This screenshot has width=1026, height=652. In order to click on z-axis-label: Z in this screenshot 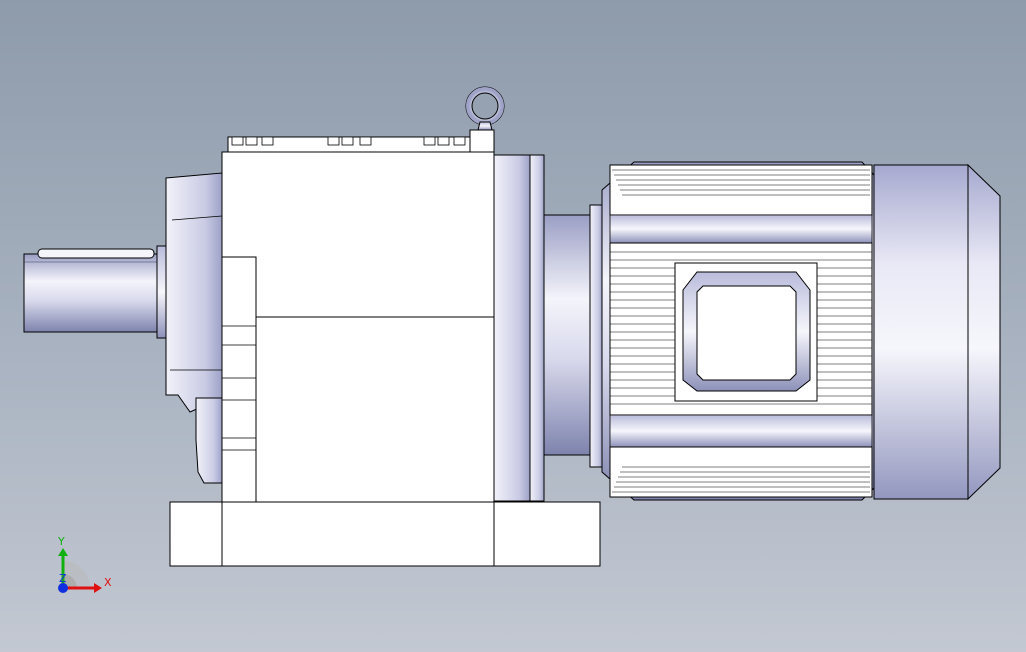, I will do `click(63, 578)`.